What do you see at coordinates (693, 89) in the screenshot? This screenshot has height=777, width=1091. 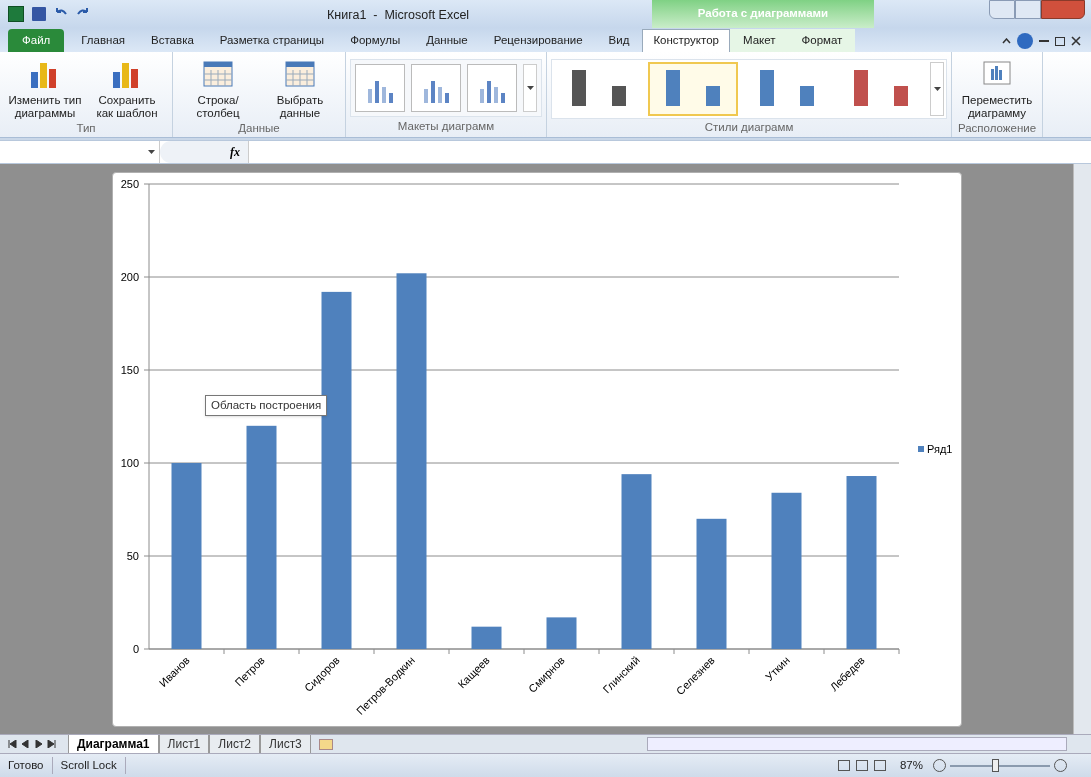 I see `chart-style-thumbnail` at bounding box center [693, 89].